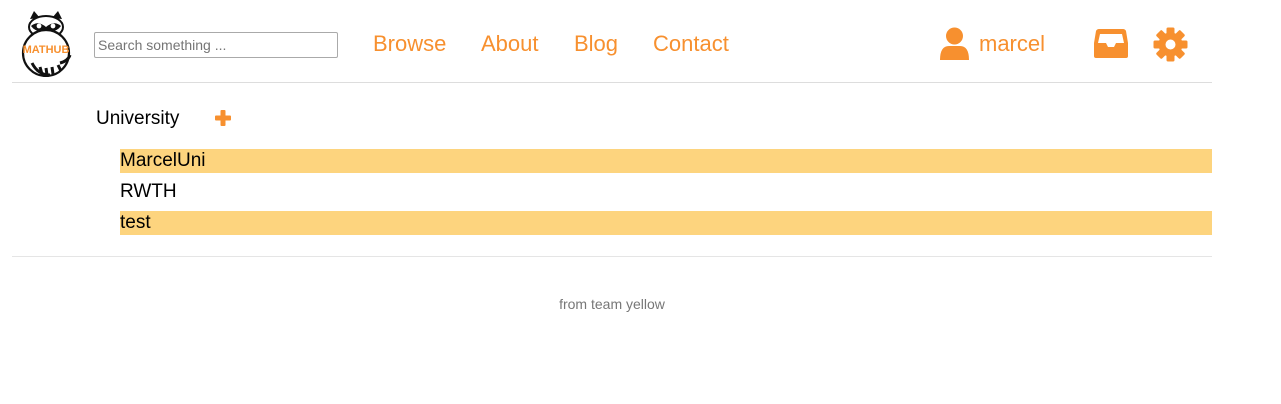 The width and height of the screenshot is (1281, 404). Describe the element at coordinates (1012, 44) in the screenshot. I see `username-link: marcel` at that location.